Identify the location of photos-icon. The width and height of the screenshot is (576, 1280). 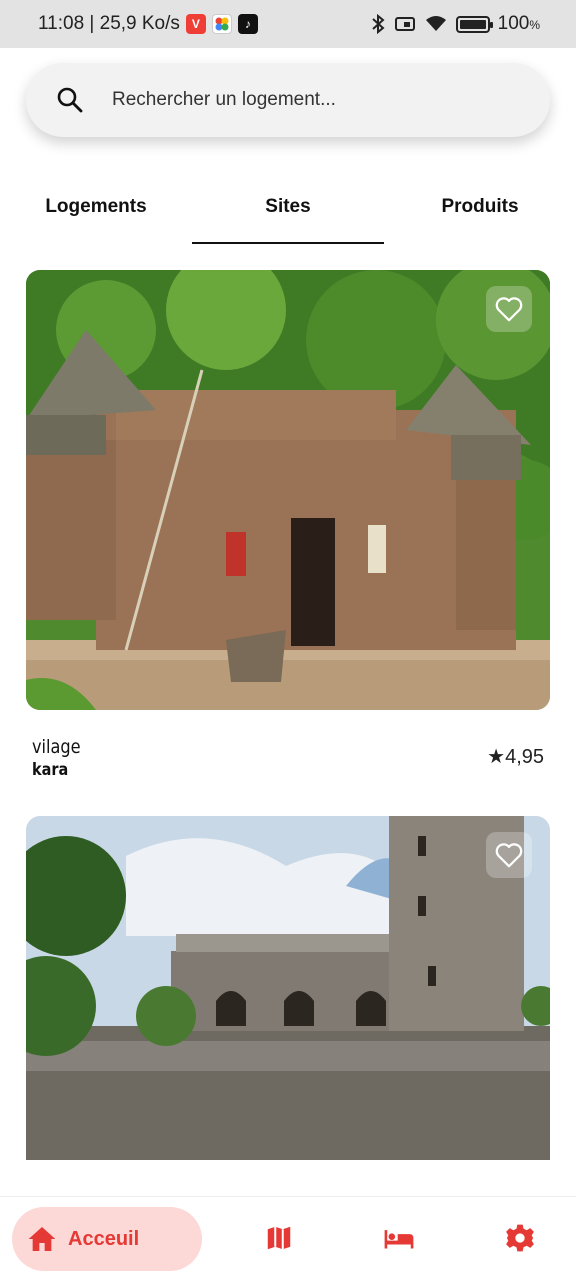
(221, 24).